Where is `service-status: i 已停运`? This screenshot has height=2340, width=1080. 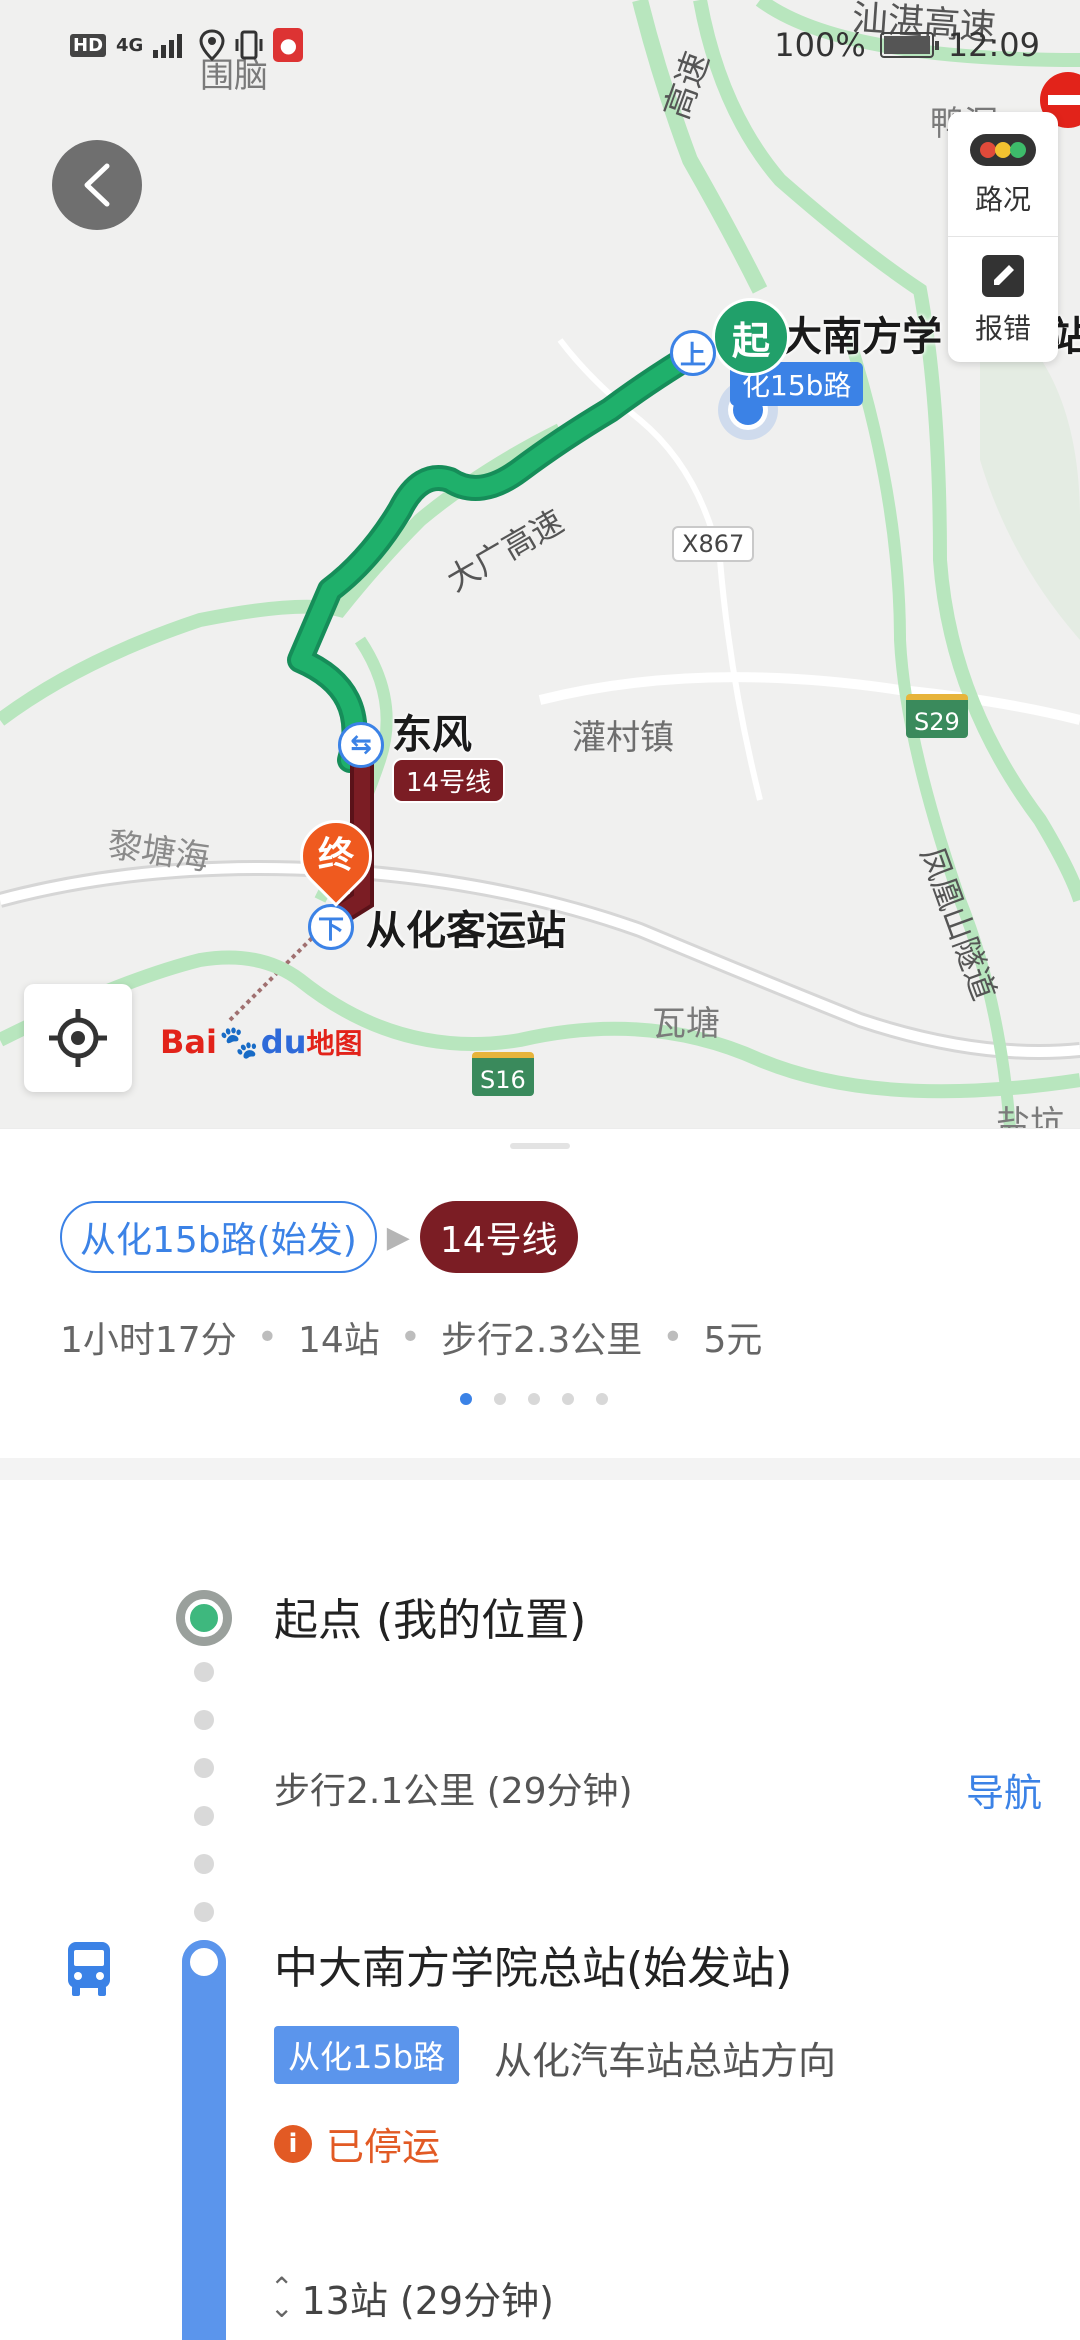 service-status: i 已停运 is located at coordinates (357, 2143).